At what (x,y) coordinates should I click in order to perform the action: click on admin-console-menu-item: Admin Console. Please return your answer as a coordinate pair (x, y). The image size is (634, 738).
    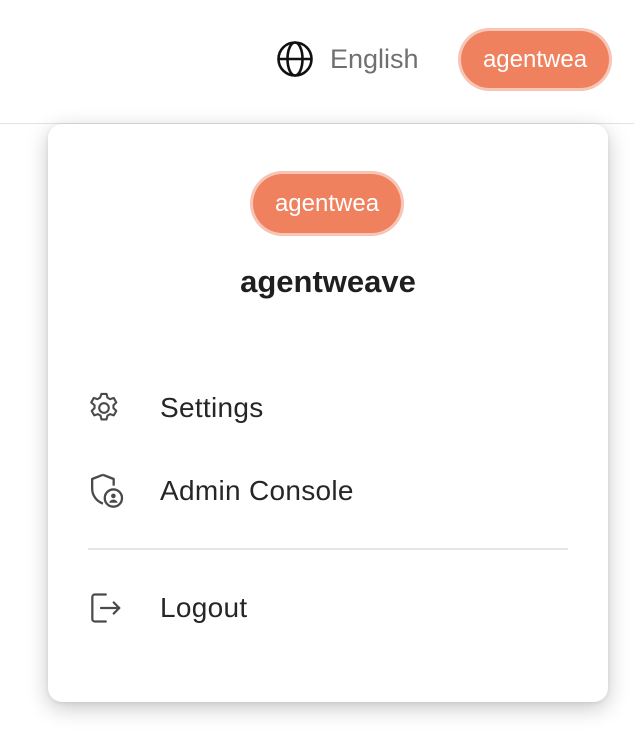
    Looking at the image, I should click on (328, 491).